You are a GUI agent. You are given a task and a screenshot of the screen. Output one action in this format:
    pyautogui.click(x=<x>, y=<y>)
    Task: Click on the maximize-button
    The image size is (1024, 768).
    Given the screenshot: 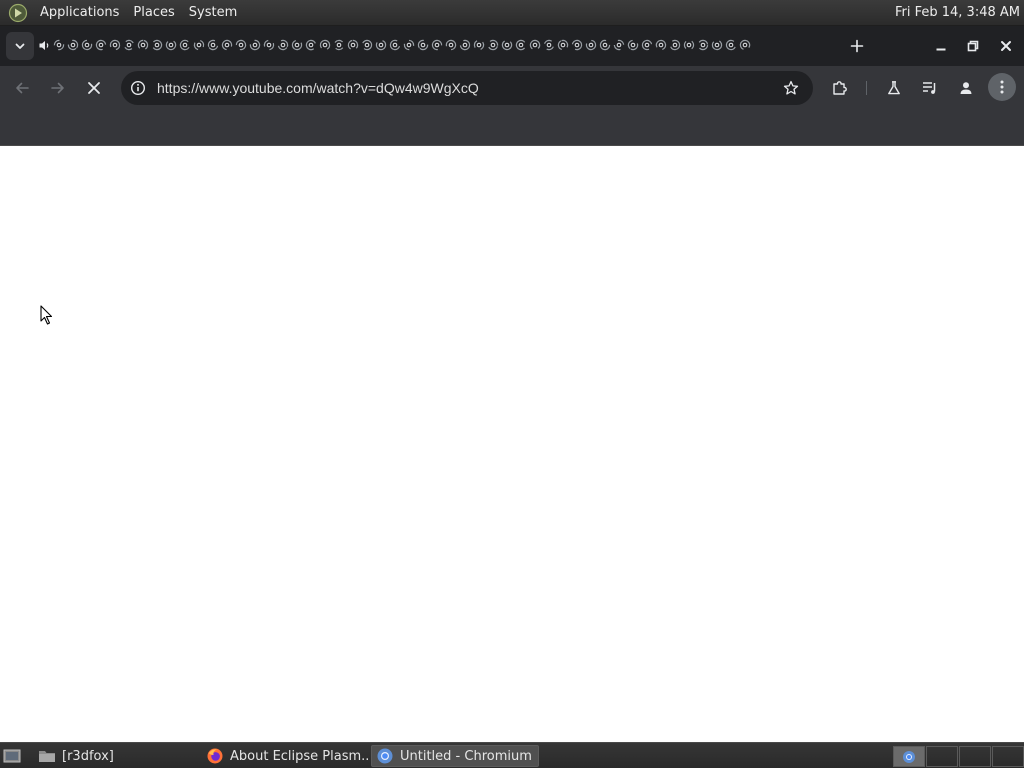 What is the action you would take?
    pyautogui.click(x=973, y=46)
    